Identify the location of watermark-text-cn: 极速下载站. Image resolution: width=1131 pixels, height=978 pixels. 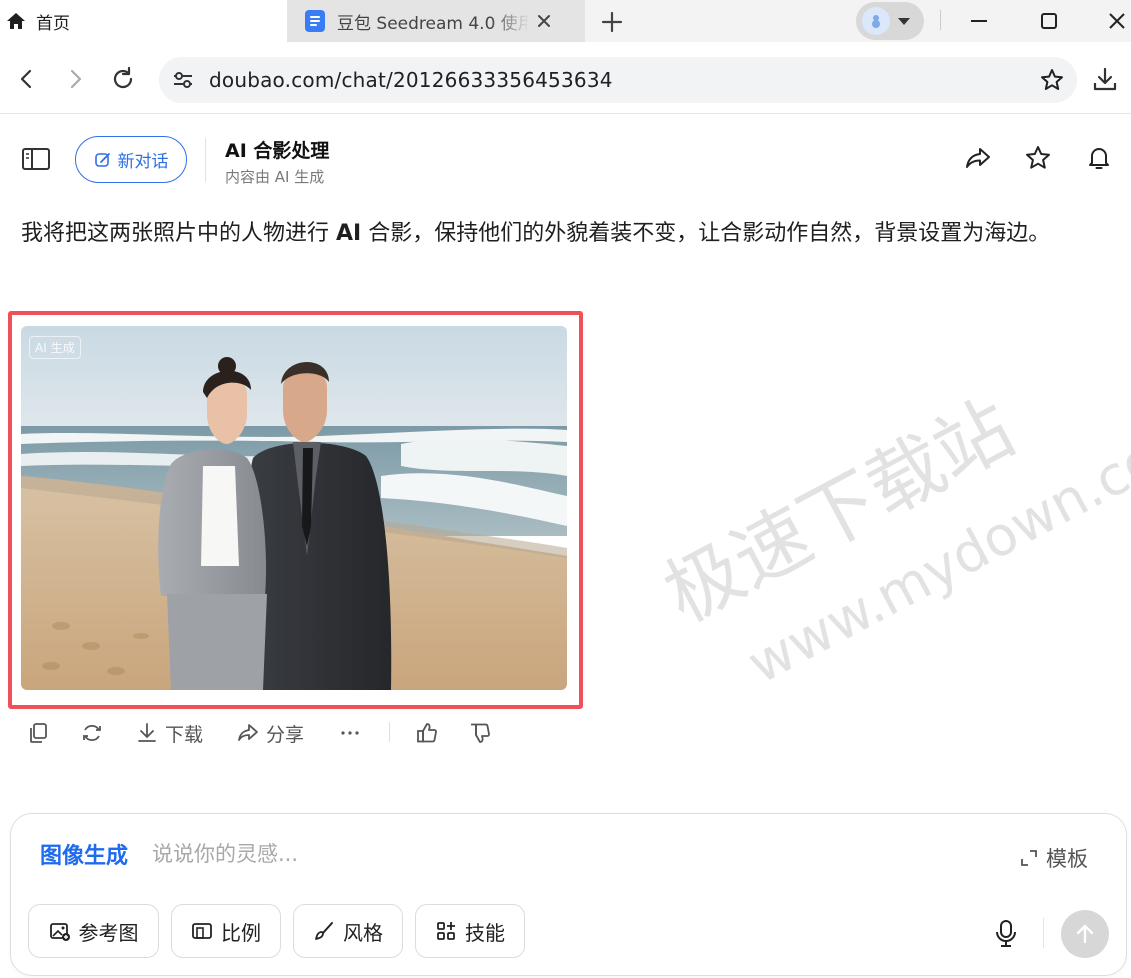
(838, 511).